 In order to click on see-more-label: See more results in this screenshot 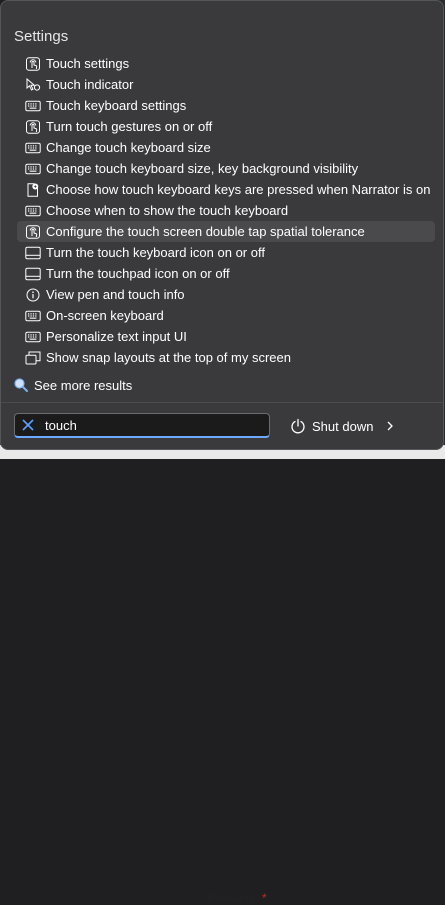, I will do `click(83, 385)`.